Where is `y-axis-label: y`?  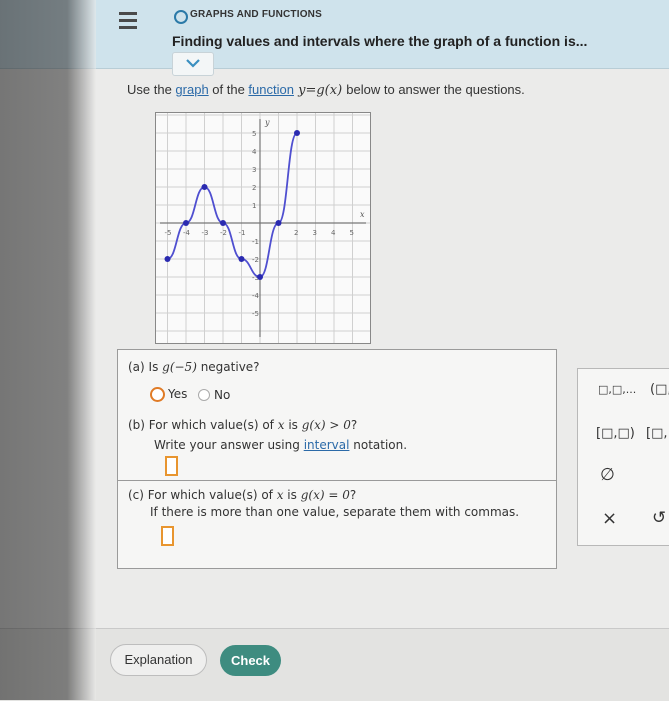
y-axis-label: y is located at coordinates (267, 122).